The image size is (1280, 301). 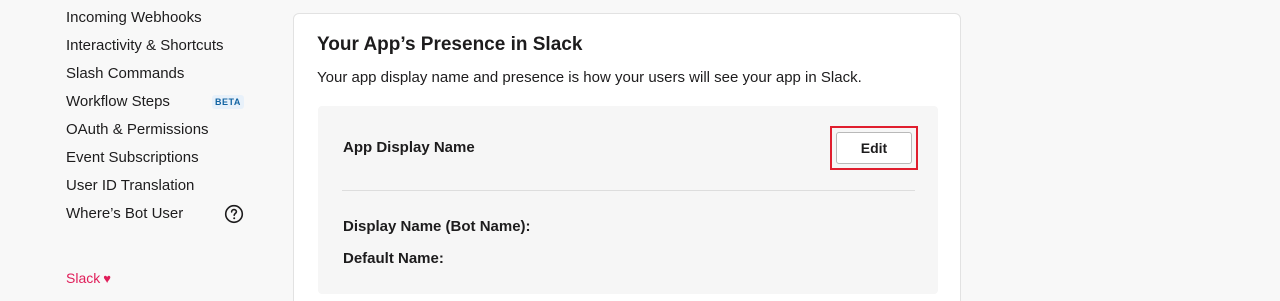 I want to click on edit-button: Edit, so click(x=874, y=148).